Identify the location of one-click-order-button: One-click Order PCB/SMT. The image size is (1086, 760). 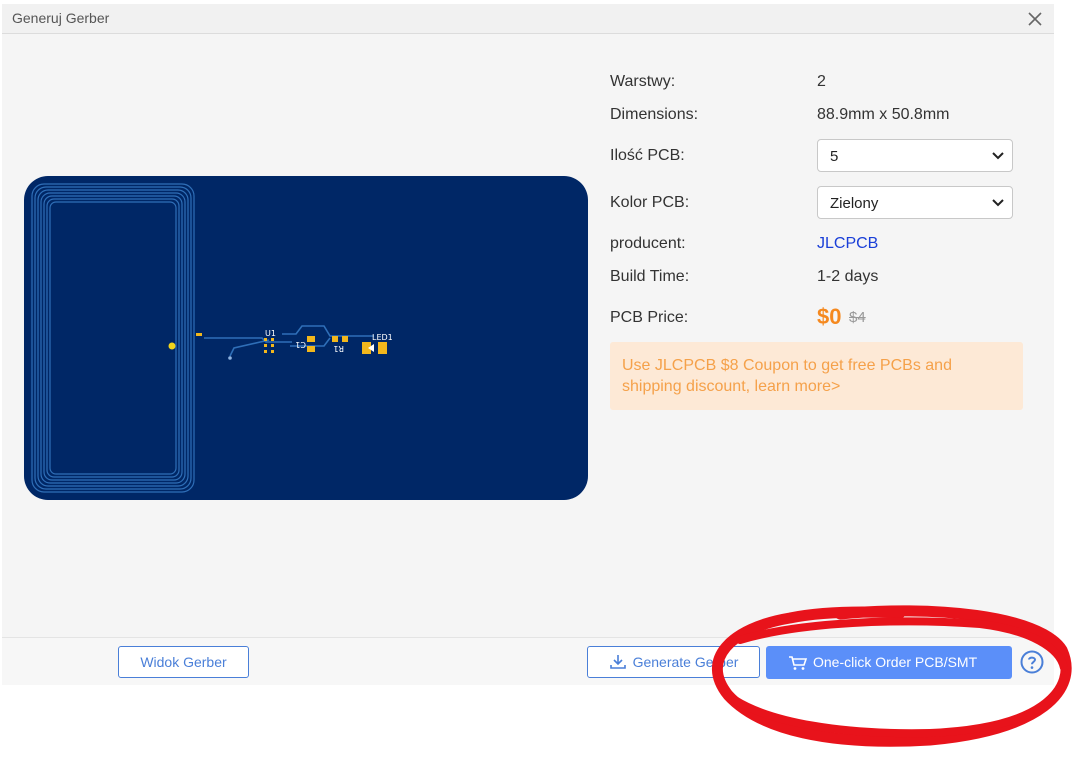
(889, 662).